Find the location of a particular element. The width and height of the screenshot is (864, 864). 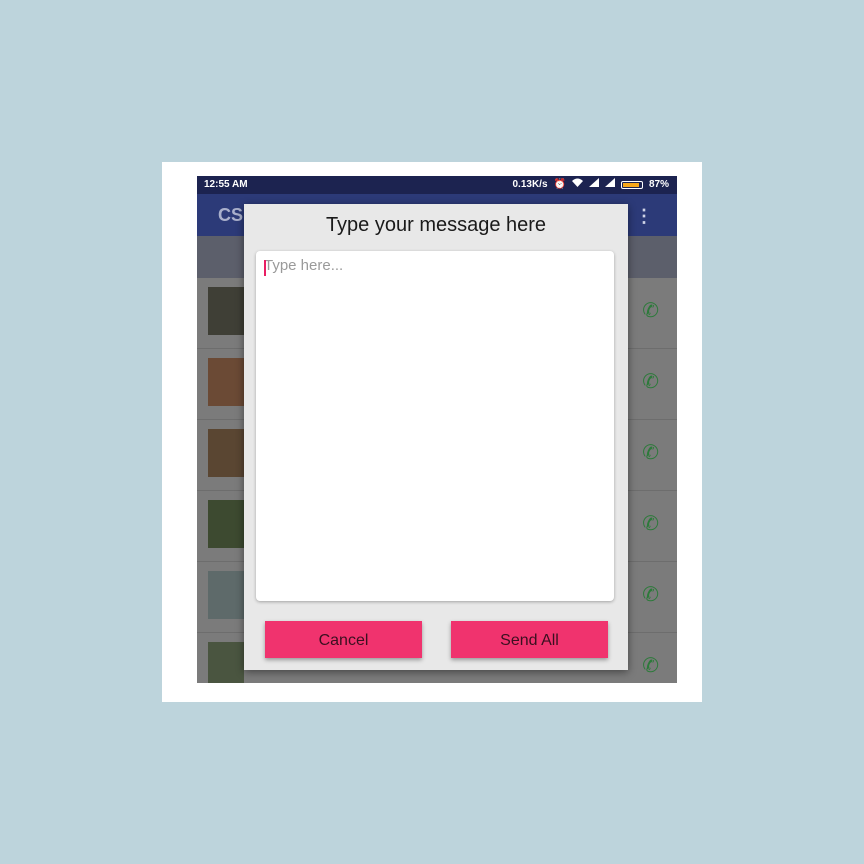

status-right: 0.13K/s ⏰ 87% is located at coordinates (590, 185).